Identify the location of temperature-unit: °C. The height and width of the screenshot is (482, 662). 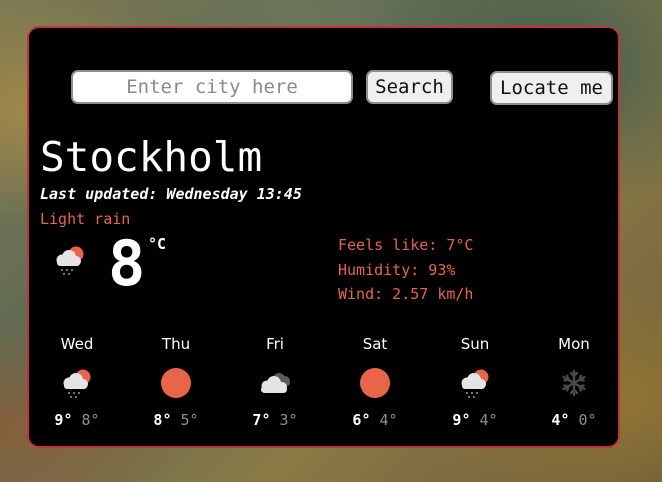
(157, 244).